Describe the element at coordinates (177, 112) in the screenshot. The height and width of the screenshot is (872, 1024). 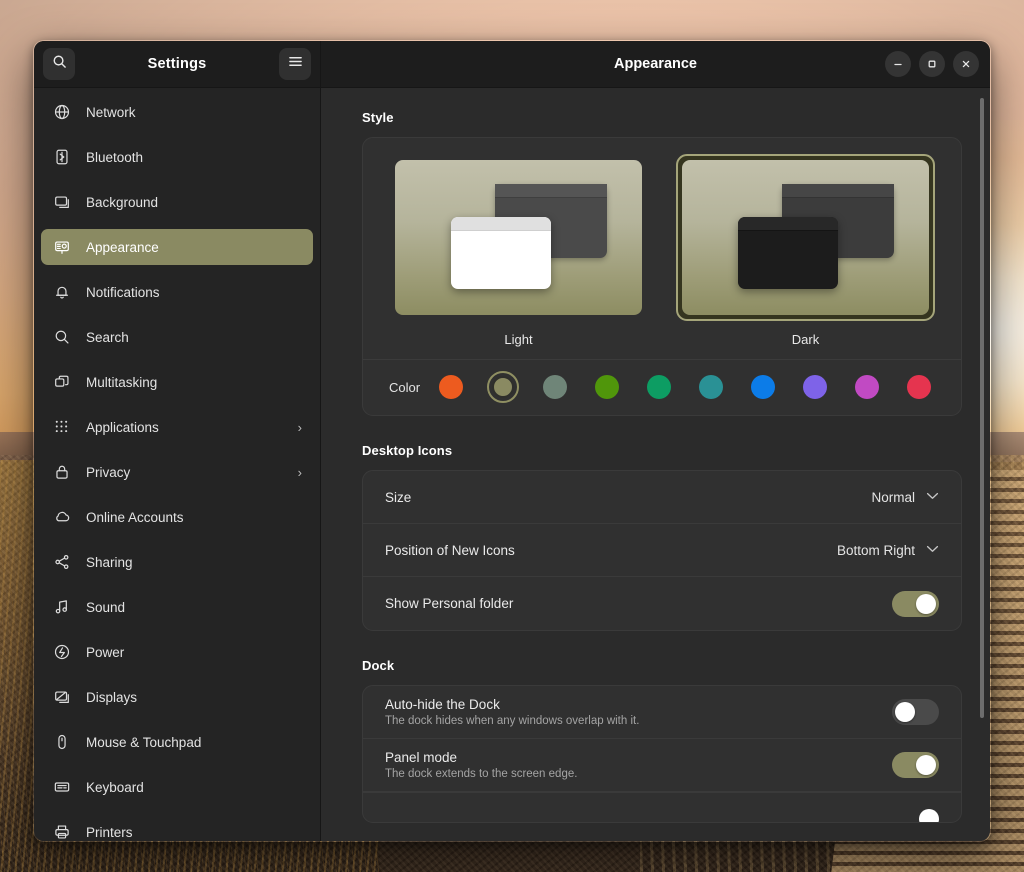
I see `sidebar-item-network: Network` at that location.